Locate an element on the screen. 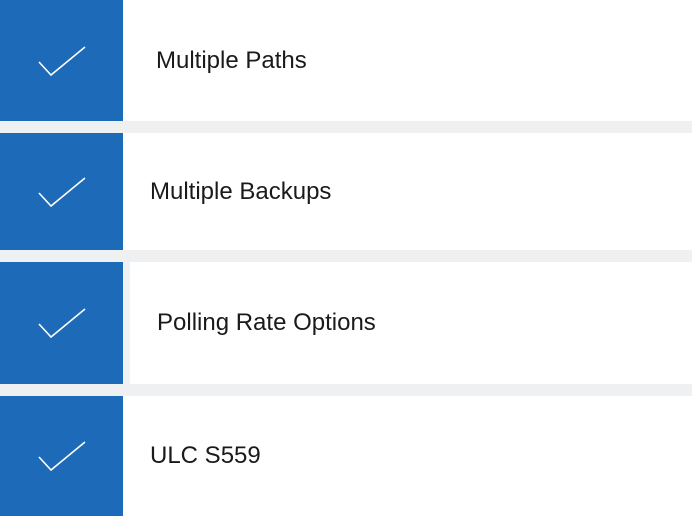  feature-label: Polling Rate Options is located at coordinates (266, 322).